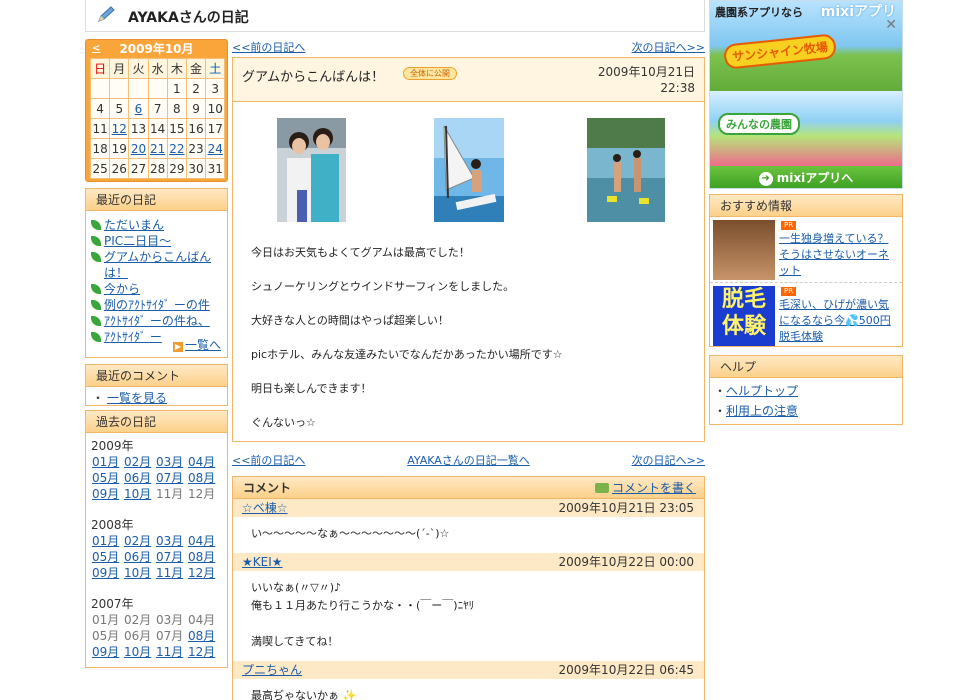 This screenshot has width=970, height=700. I want to click on calendar-day: 18, so click(100, 148).